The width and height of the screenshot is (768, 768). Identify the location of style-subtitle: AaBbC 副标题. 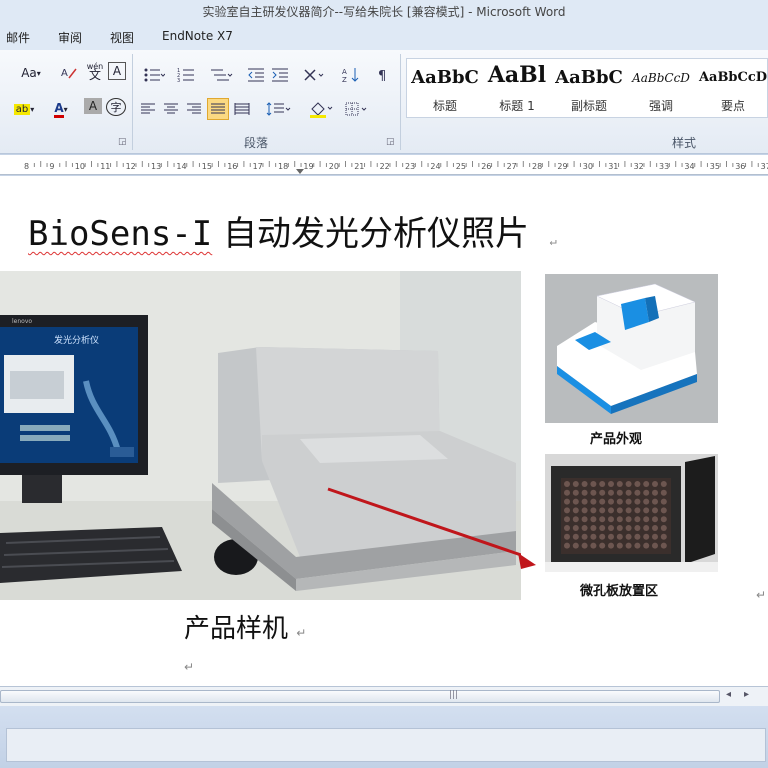
(589, 88).